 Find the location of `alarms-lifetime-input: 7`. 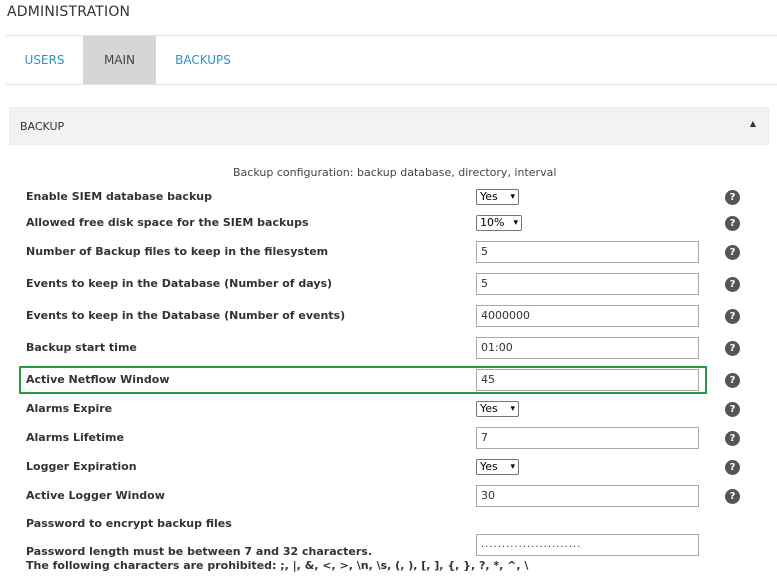

alarms-lifetime-input: 7 is located at coordinates (587, 438).